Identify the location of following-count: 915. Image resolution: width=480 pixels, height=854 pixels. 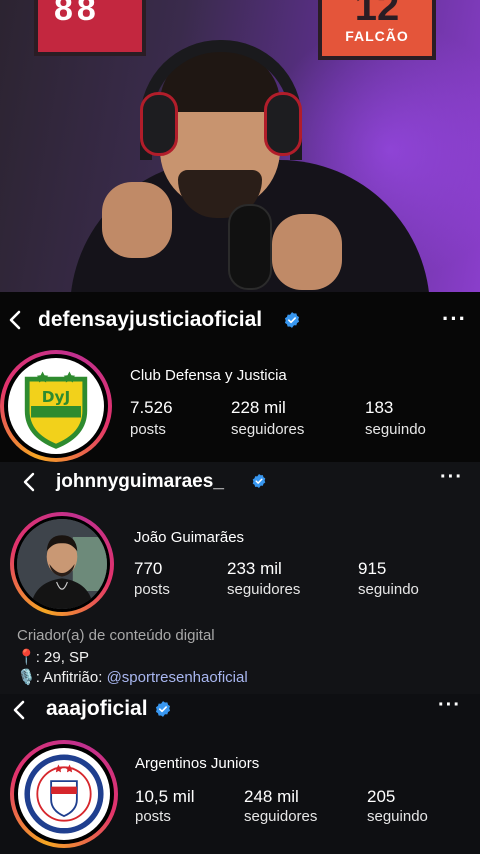
(372, 569).